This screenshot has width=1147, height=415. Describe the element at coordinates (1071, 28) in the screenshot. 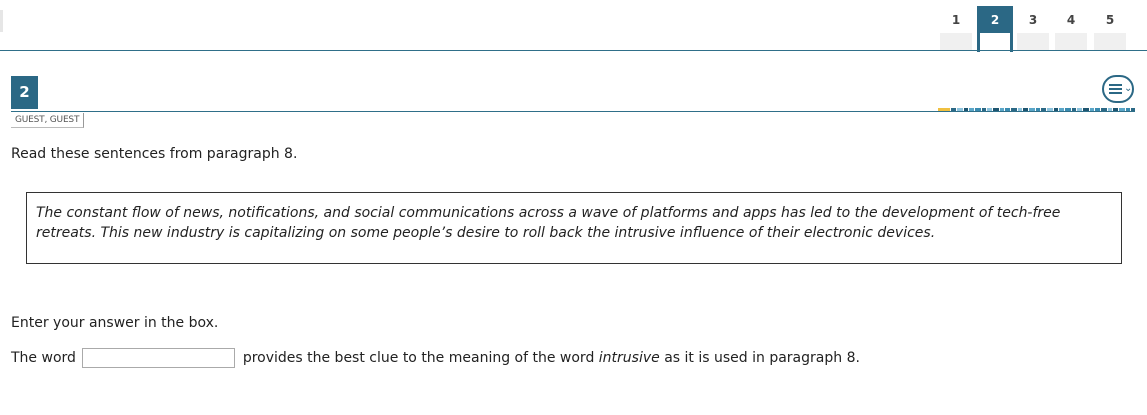

I see `question-tab-4: 4` at that location.